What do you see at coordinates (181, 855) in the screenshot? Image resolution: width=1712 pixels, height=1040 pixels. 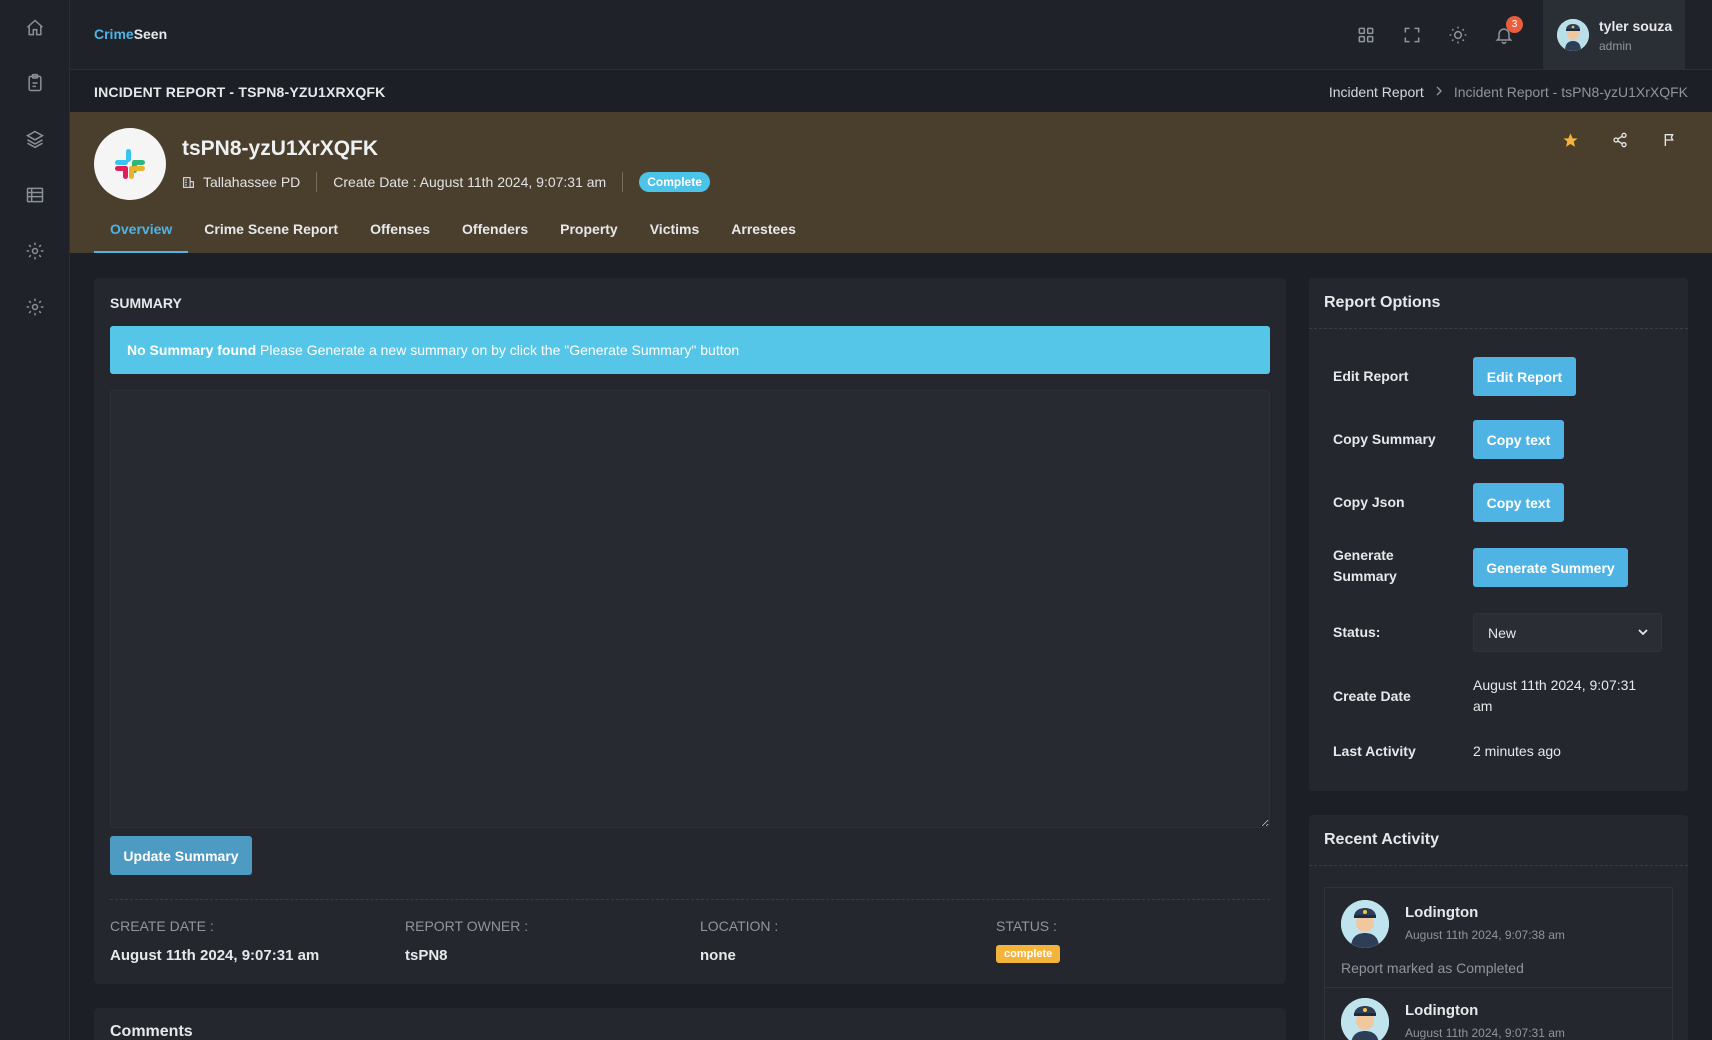 I see `update-summary-button: Update Summary` at bounding box center [181, 855].